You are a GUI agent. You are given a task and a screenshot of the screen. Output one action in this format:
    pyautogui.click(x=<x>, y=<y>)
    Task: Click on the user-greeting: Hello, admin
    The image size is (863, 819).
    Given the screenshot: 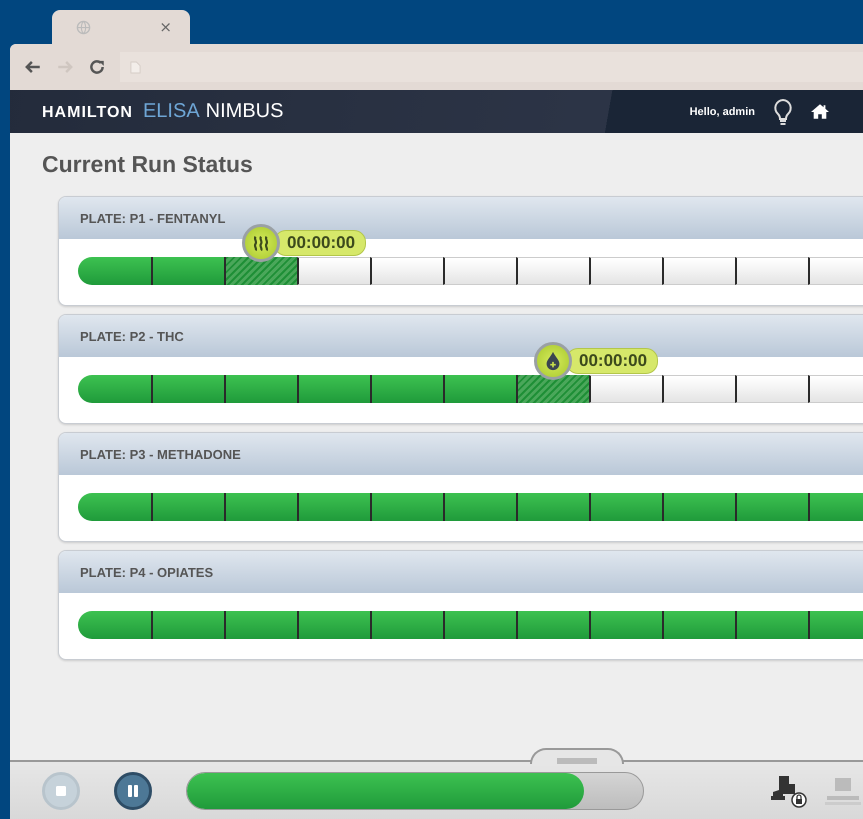 What is the action you would take?
    pyautogui.click(x=722, y=112)
    